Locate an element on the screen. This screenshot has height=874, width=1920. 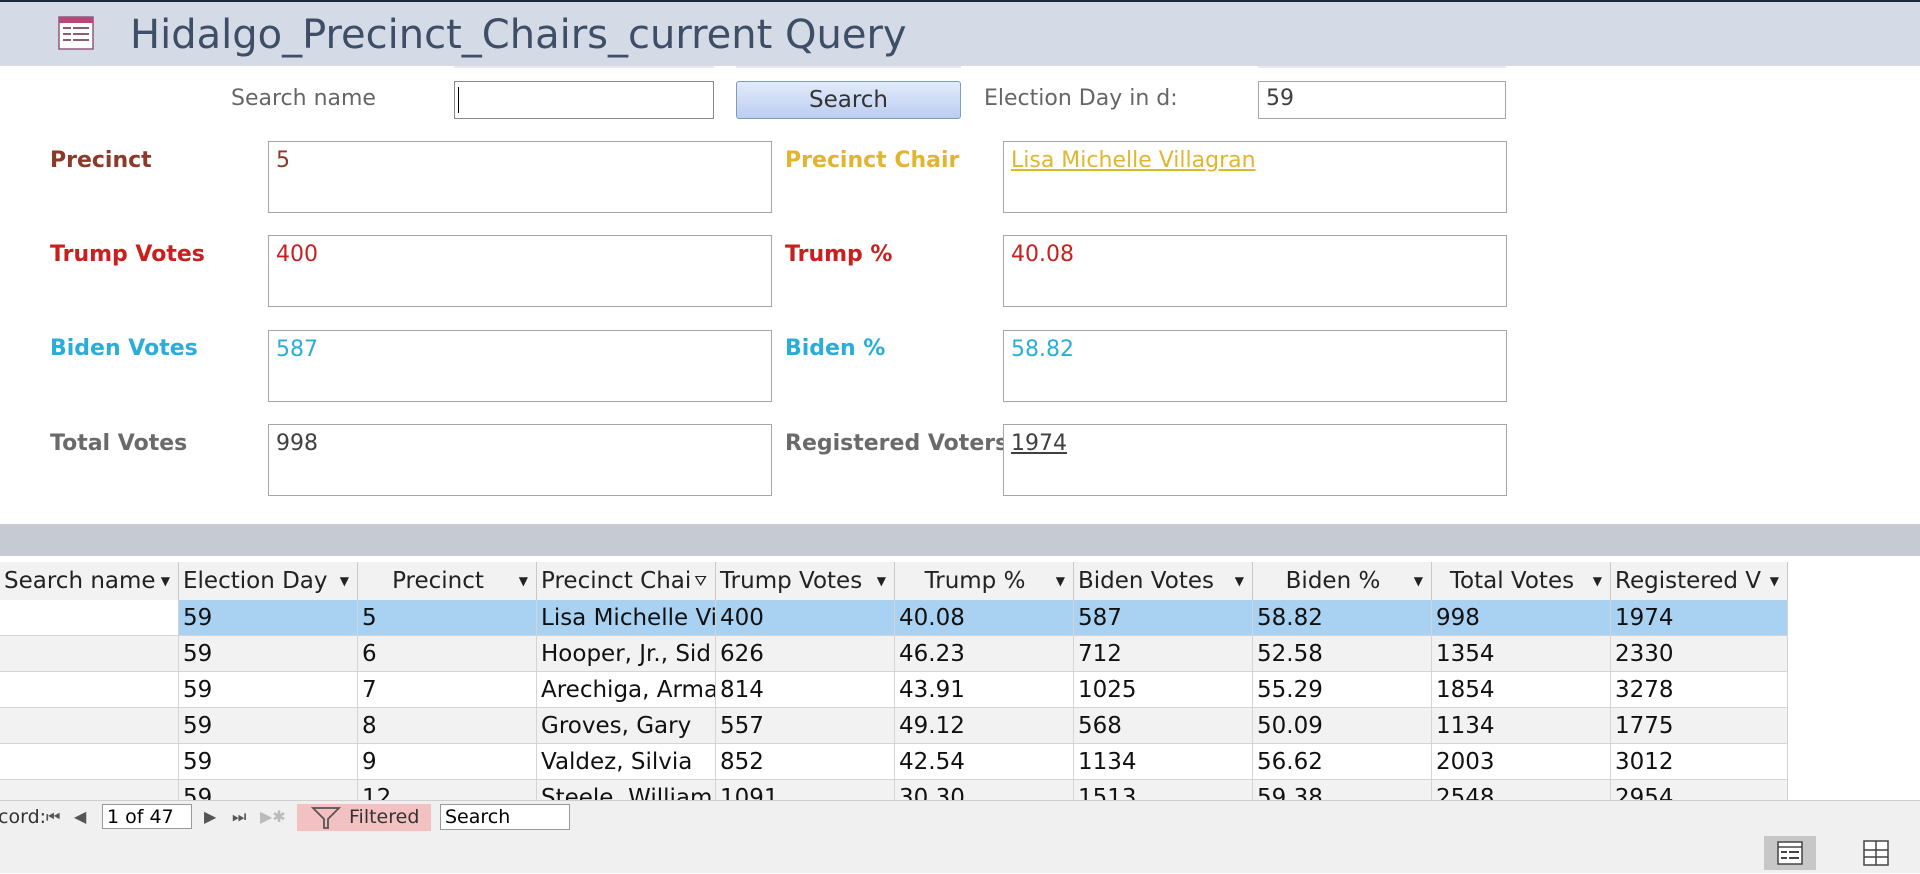
table-cell: 42.54 is located at coordinates (984, 762).